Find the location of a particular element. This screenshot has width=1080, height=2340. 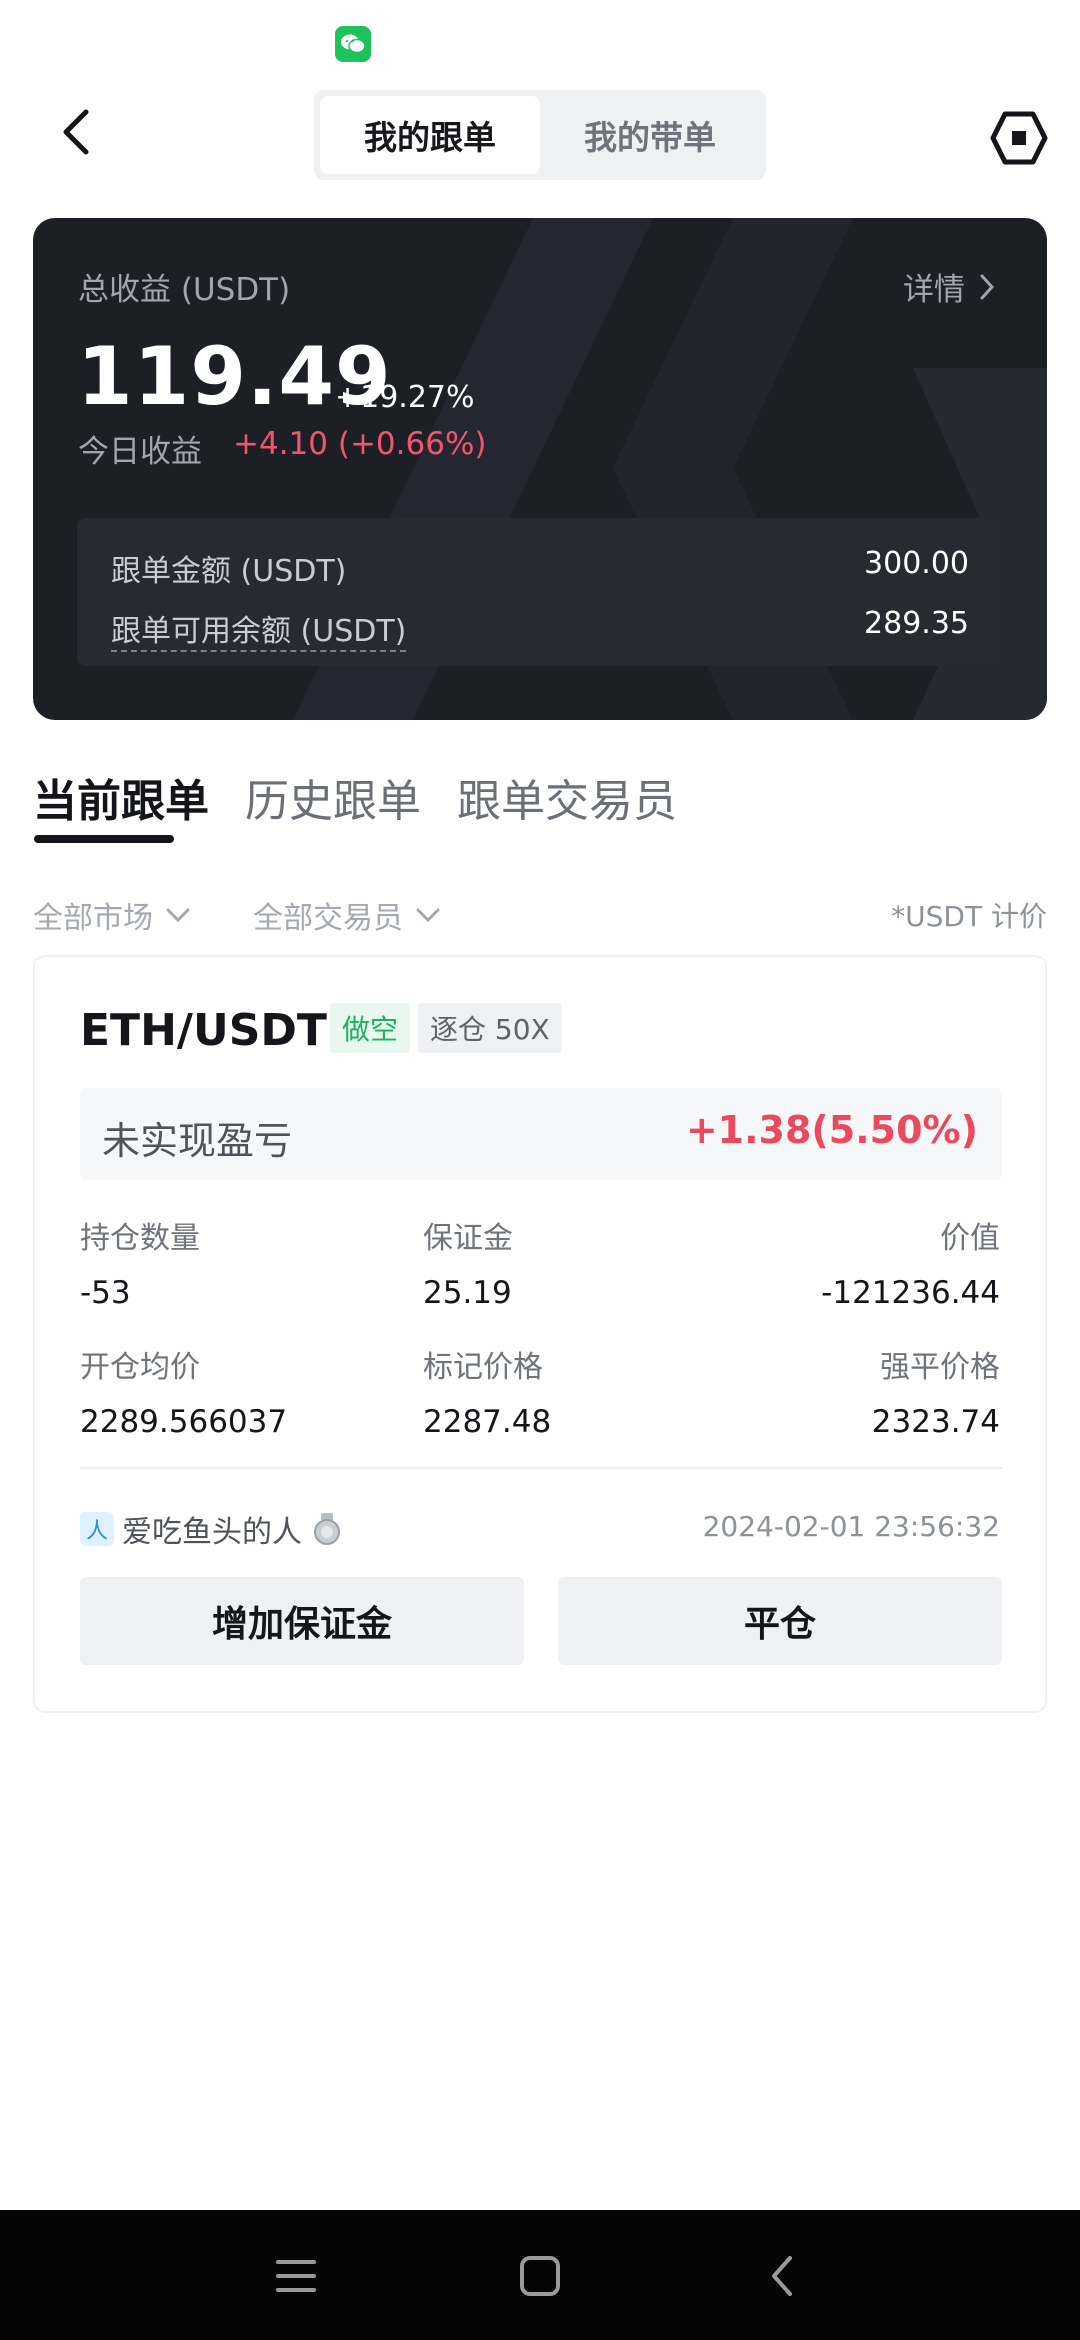

card-divider is located at coordinates (541, 1468).